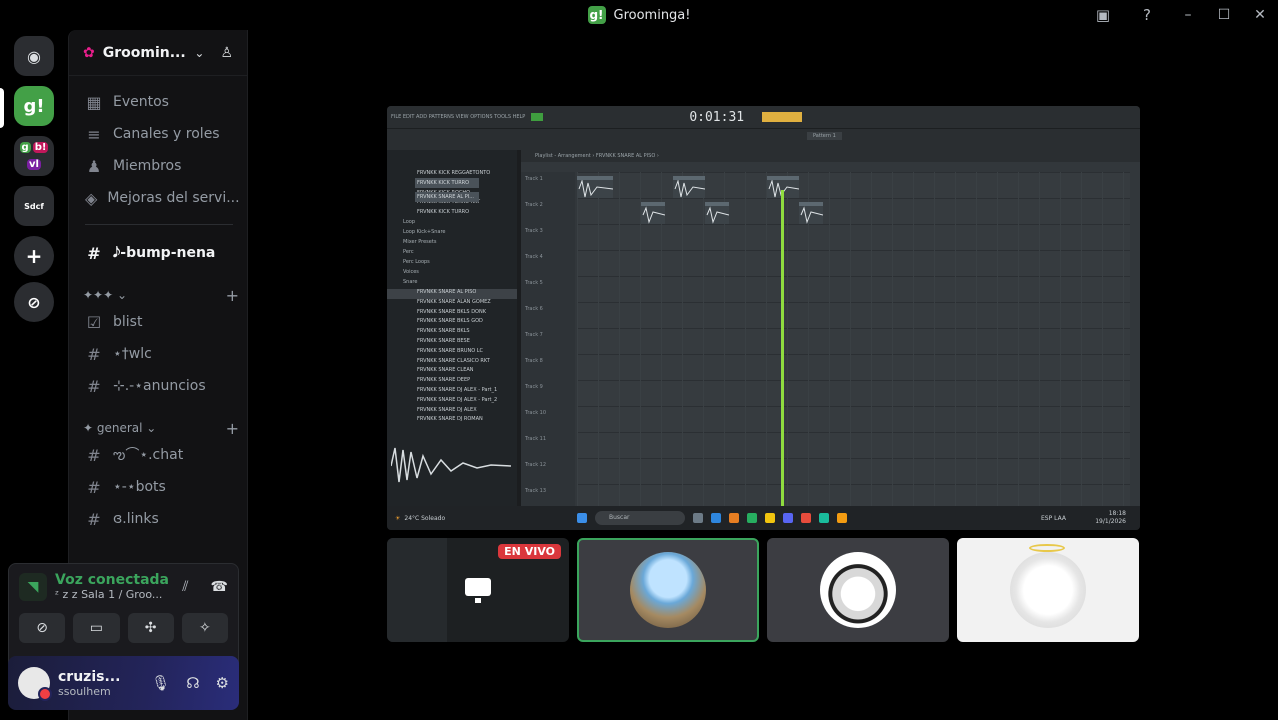 This screenshot has width=1278, height=720. I want to click on chevron-down-icon: ⌄, so click(199, 52).